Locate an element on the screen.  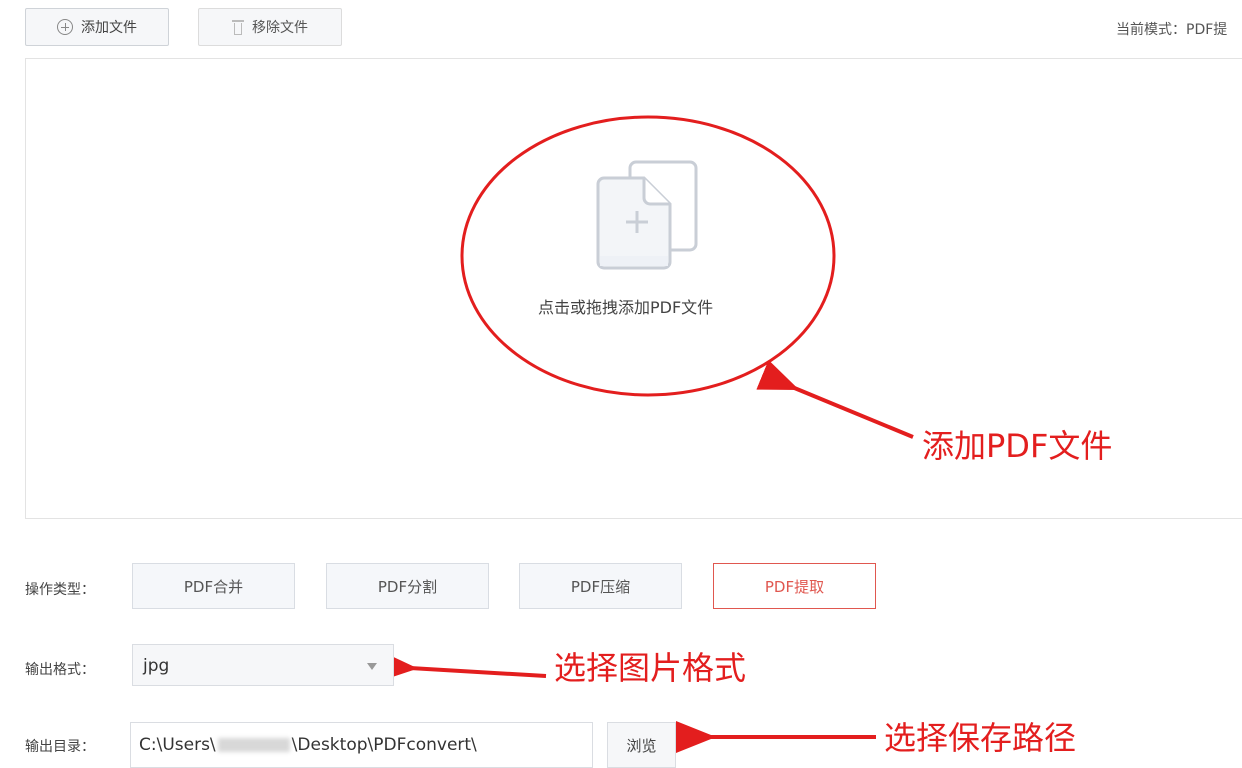
output-dir-prefix: C:\Users\ is located at coordinates (177, 745).